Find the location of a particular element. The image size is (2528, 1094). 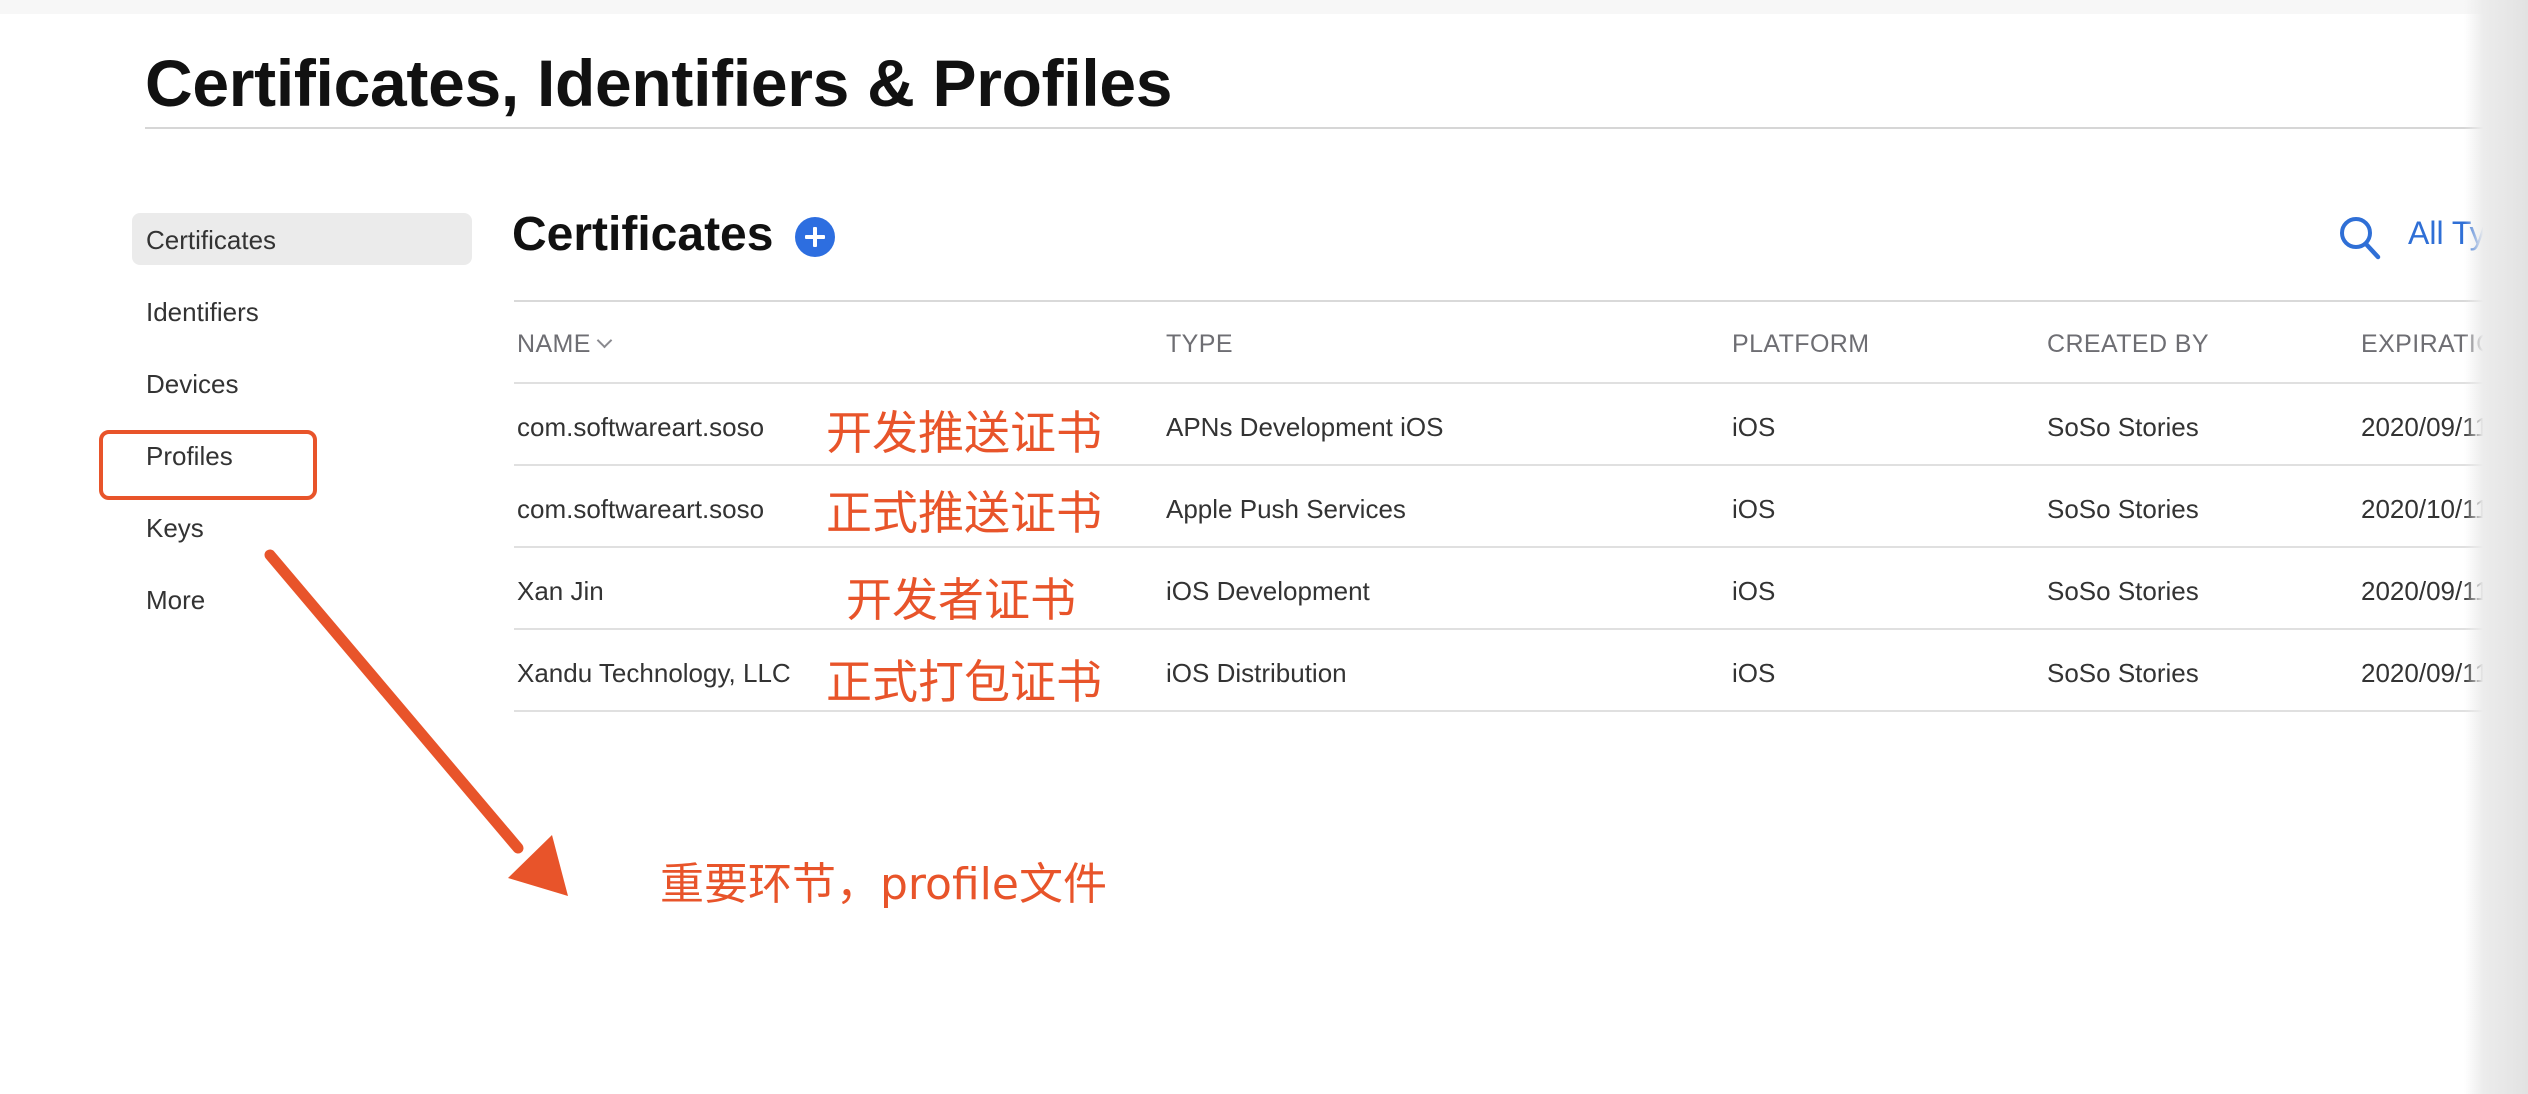

cell-name: Xan Jin is located at coordinates (560, 591).